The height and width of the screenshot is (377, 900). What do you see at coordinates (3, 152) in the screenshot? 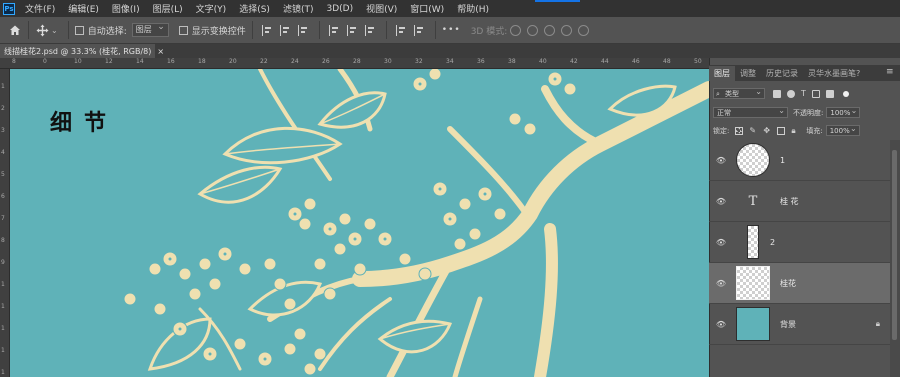
I see `ruler-tick-label: 4` at bounding box center [3, 152].